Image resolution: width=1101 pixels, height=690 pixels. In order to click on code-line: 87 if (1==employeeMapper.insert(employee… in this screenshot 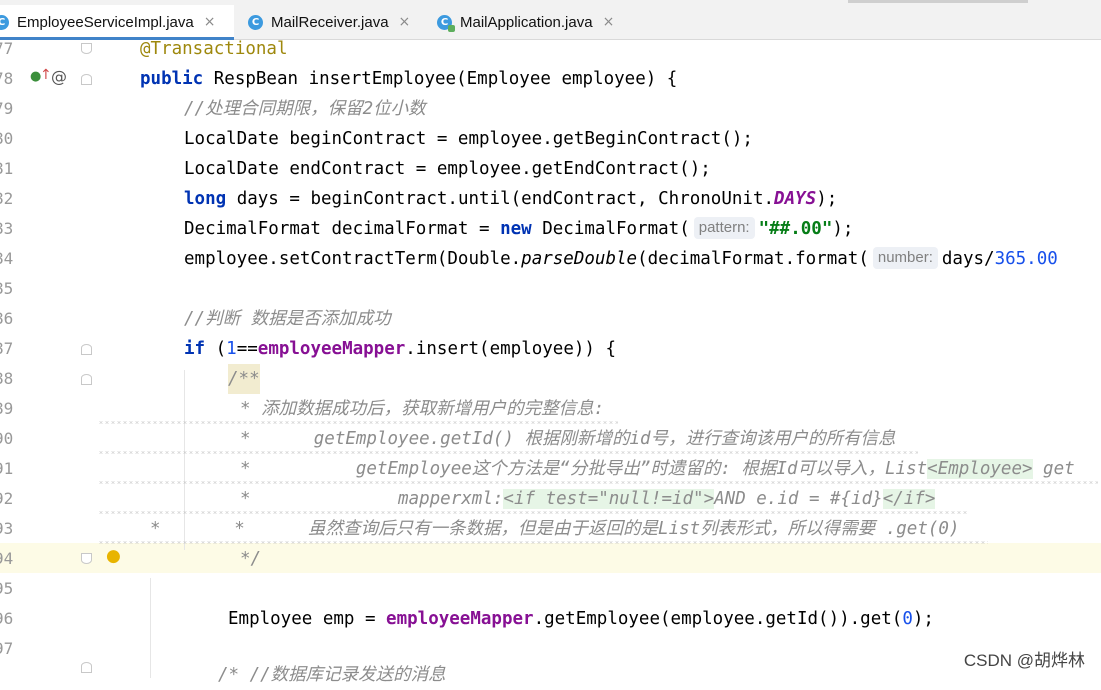, I will do `click(550, 349)`.